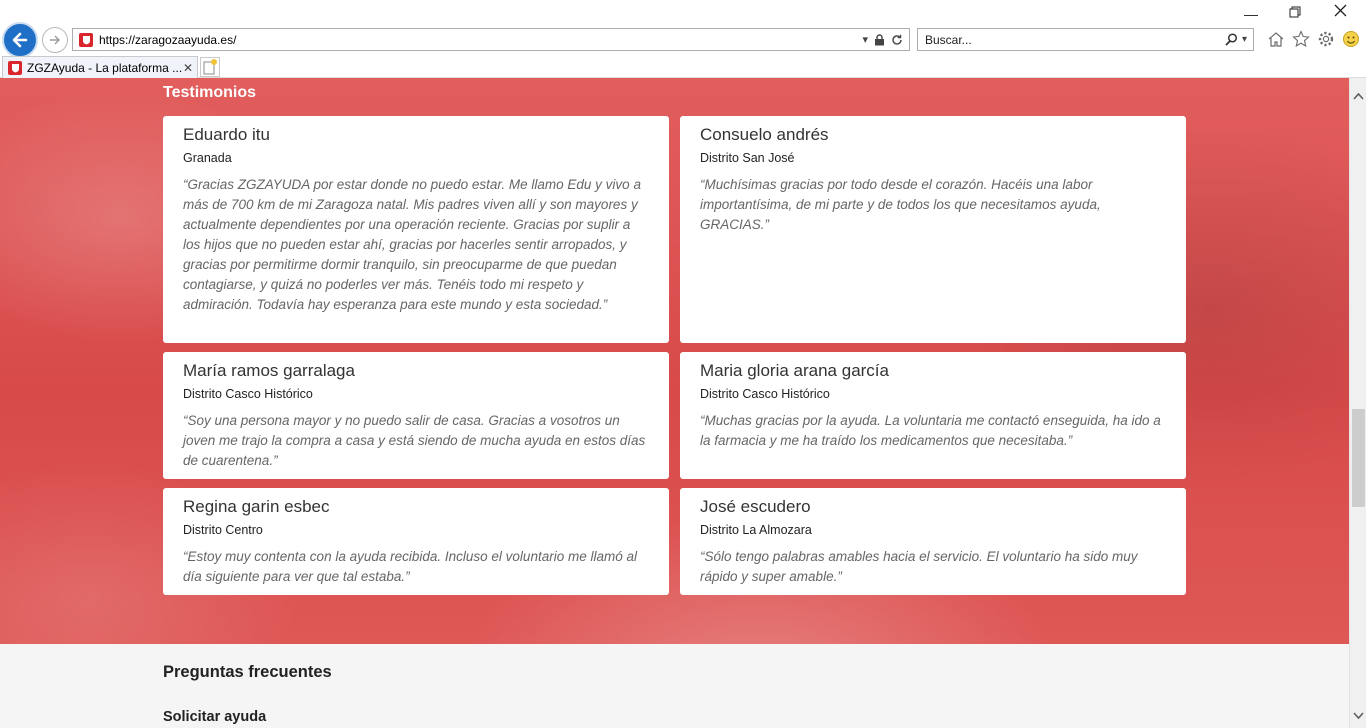 This screenshot has width=1366, height=728. Describe the element at coordinates (1231, 39) in the screenshot. I see `search-icon` at that location.